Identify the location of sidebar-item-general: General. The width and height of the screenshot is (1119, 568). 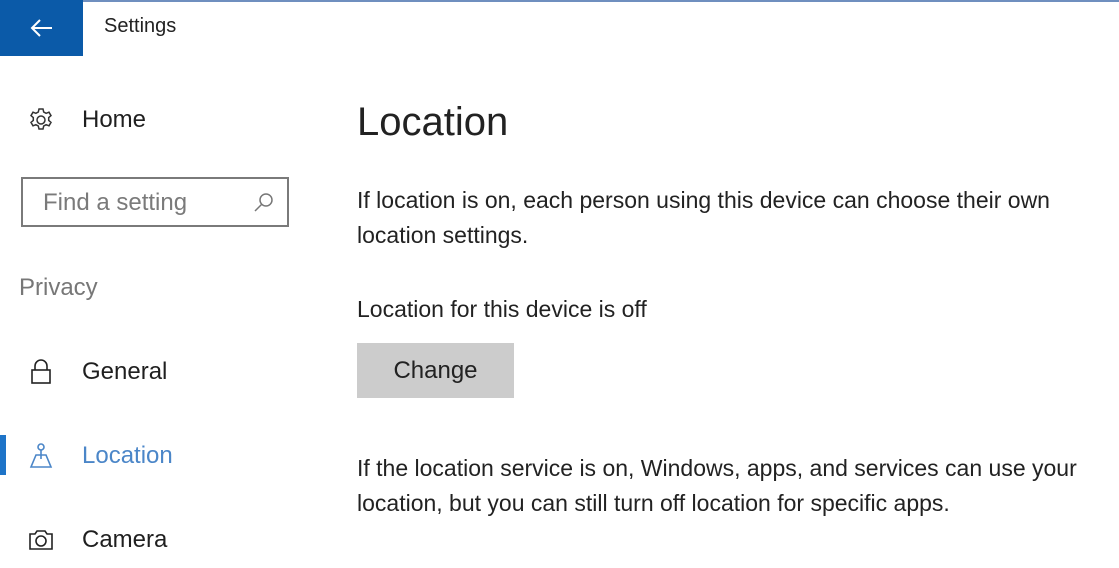
(160, 372).